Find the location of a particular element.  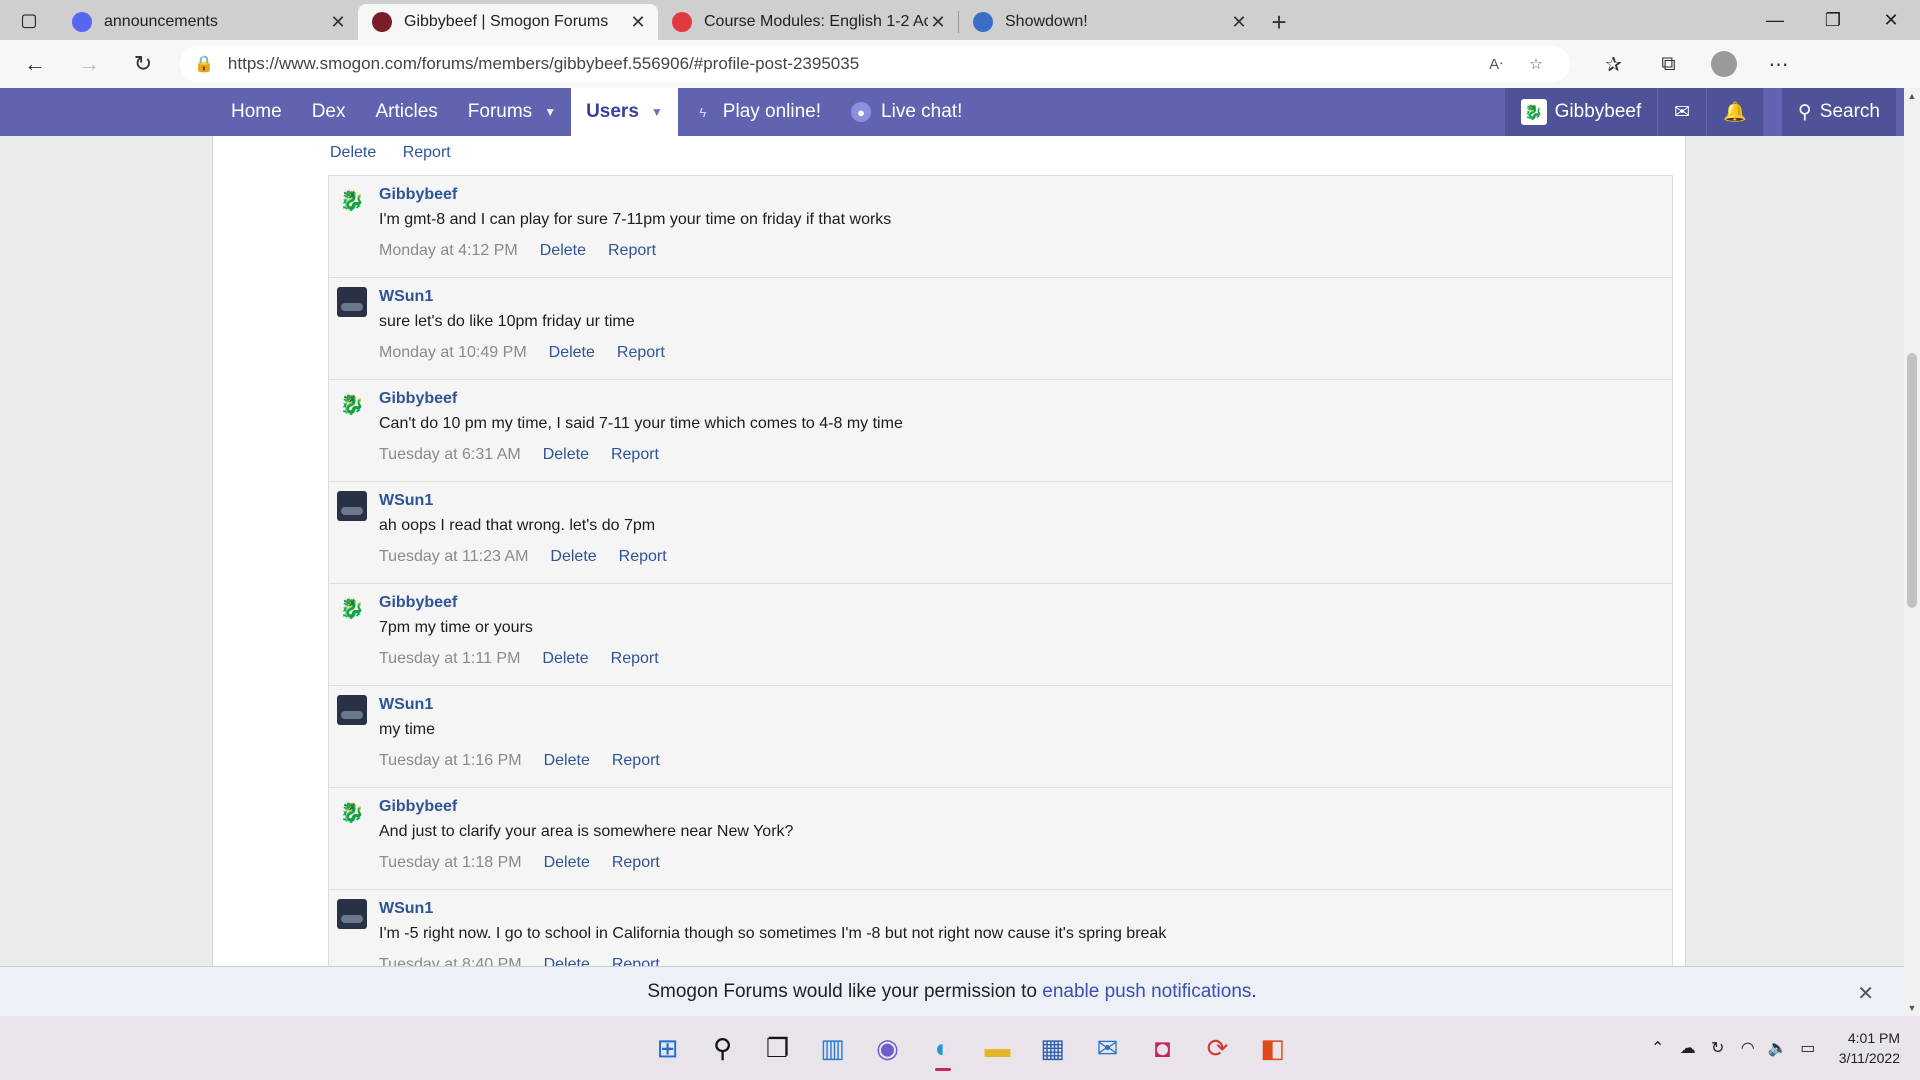

scroll-up-icon: ▲ is located at coordinates (1912, 96).